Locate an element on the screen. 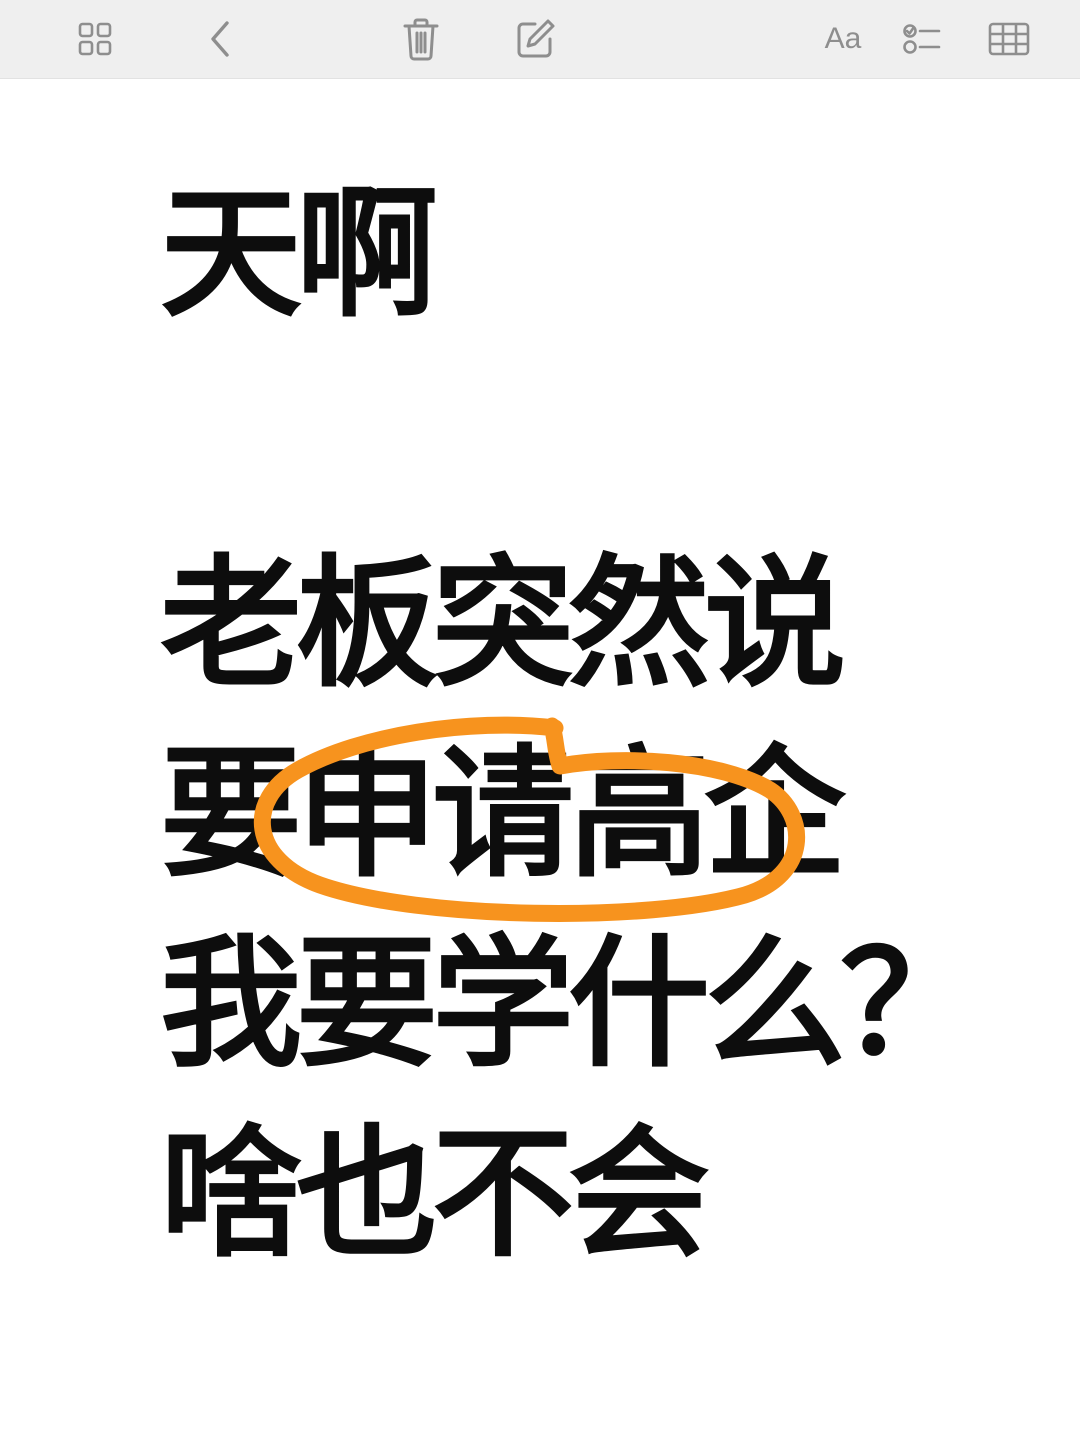 The image size is (1080, 1440). note-line-1: 天啊 is located at coordinates (299, 254).